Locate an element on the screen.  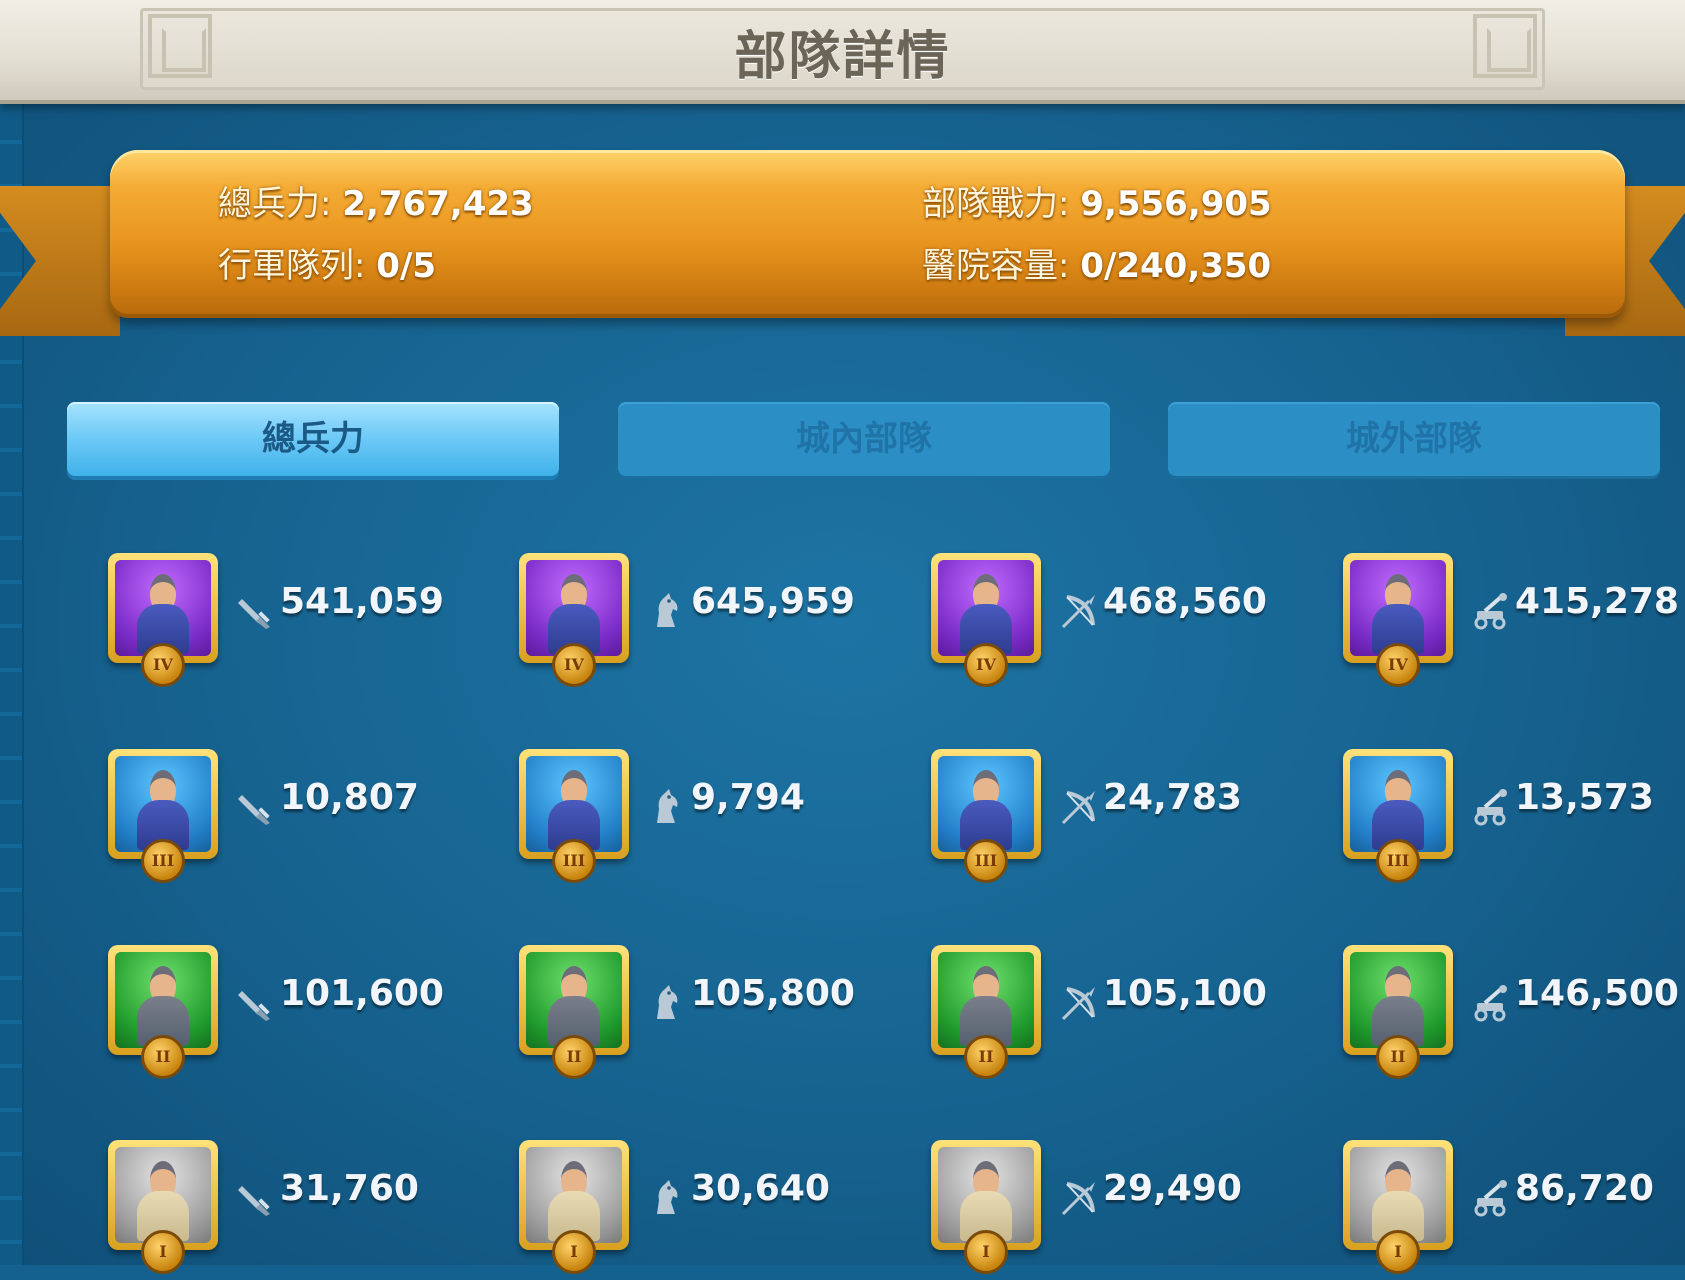
troop-power-stat: 部隊戰力: 9,556,905 is located at coordinates (1097, 200).